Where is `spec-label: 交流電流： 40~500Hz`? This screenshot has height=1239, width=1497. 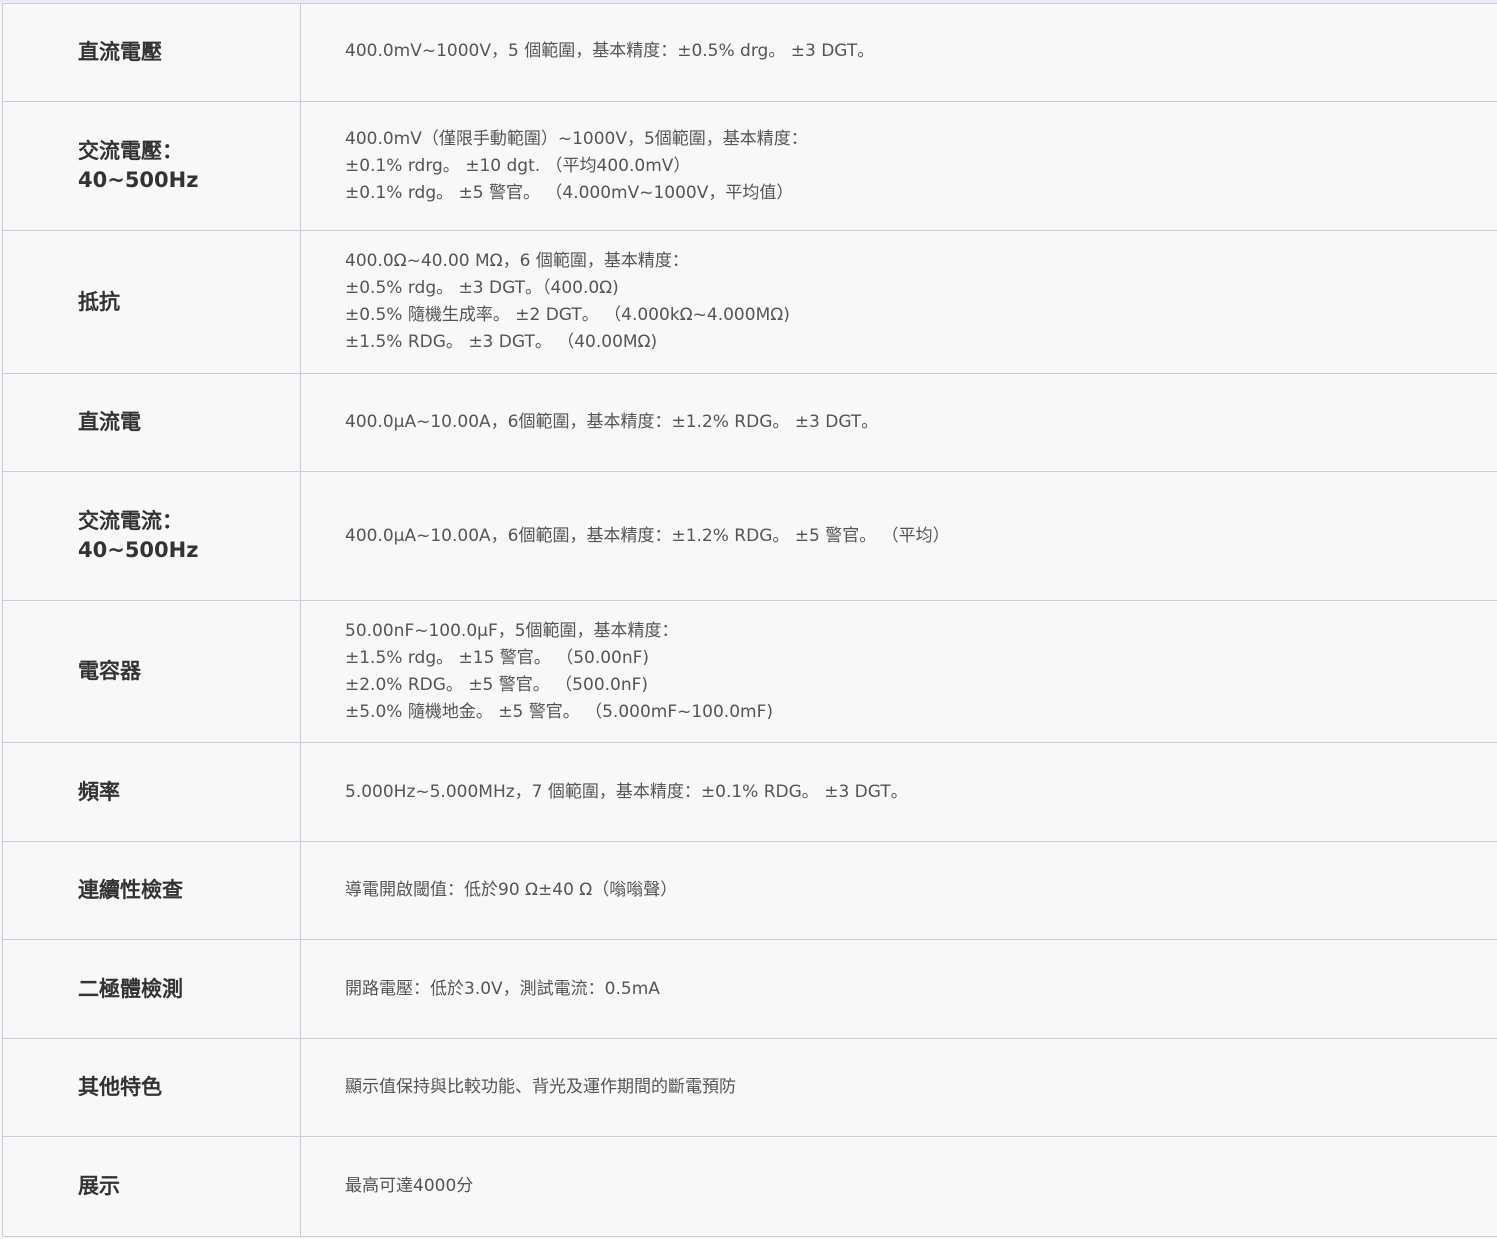 spec-label: 交流電流： 40~500Hz is located at coordinates (151, 536).